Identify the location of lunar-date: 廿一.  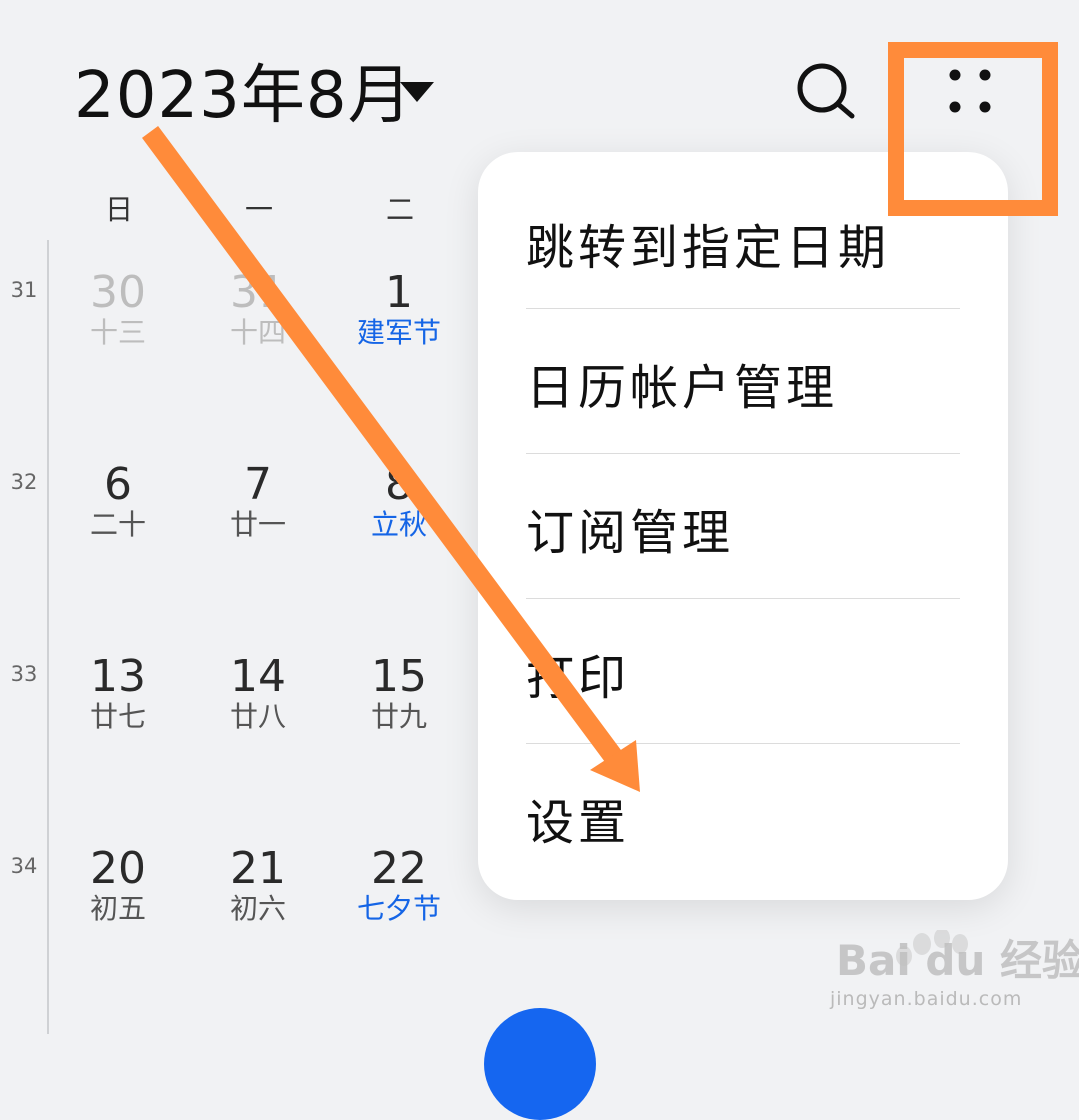
(257, 524).